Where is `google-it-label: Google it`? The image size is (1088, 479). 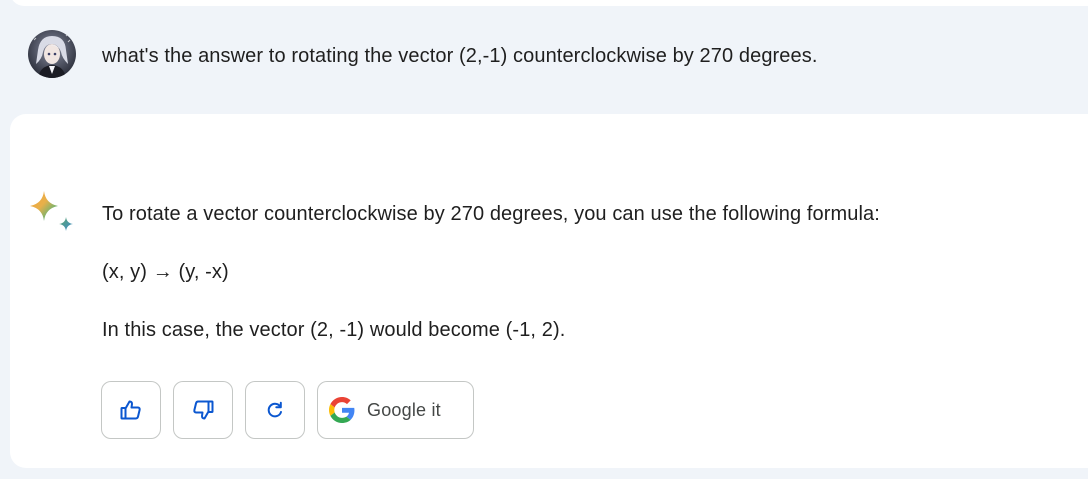
google-it-label: Google it is located at coordinates (404, 409).